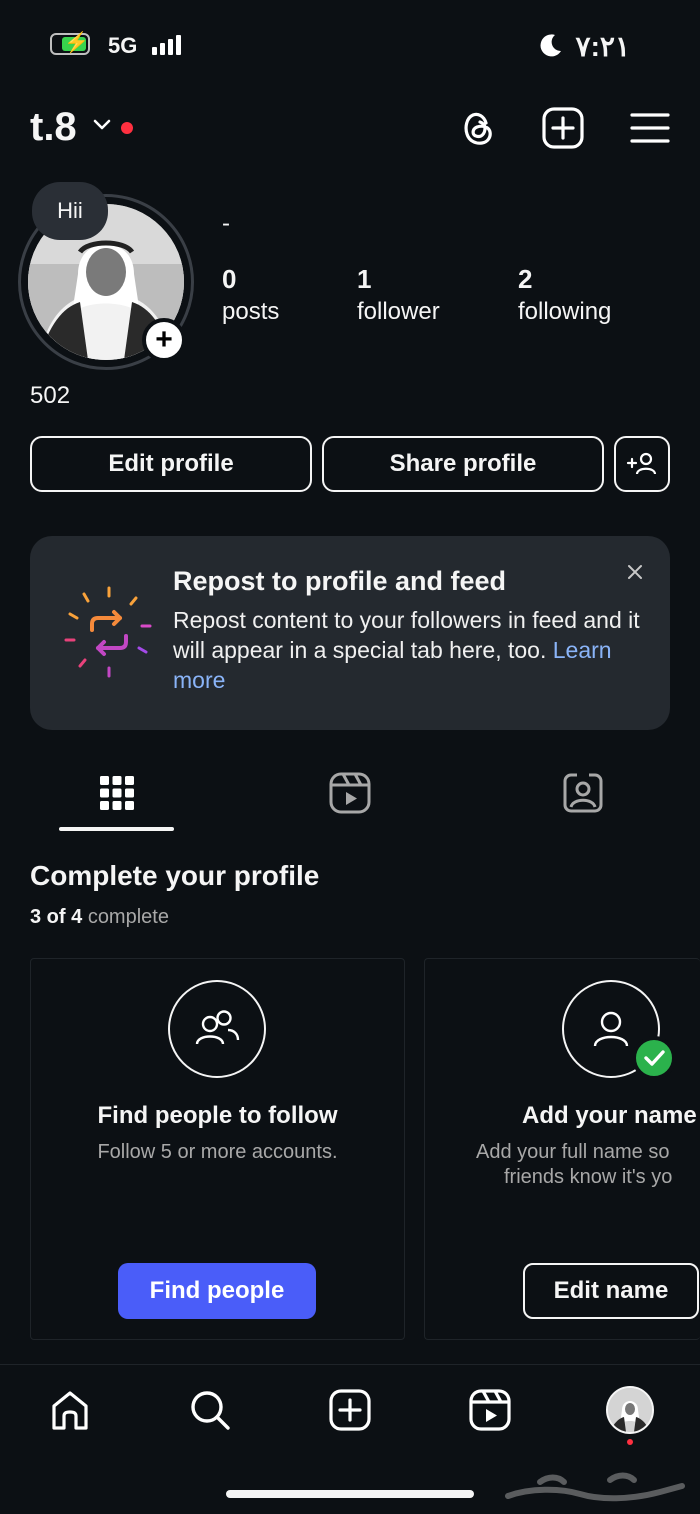 The width and height of the screenshot is (700, 1514). Describe the element at coordinates (588, 1177) in the screenshot. I see `add-name-desc-line2: friends know it's yo` at that location.